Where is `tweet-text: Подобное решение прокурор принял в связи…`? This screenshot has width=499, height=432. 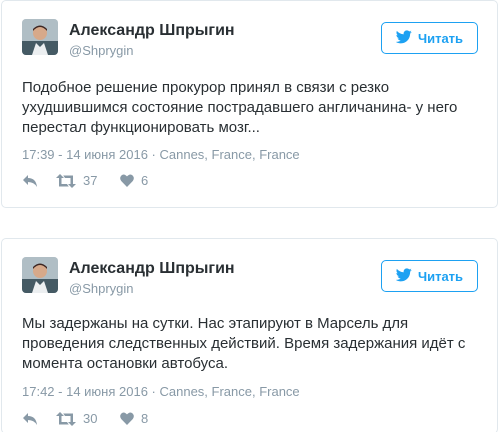 tweet-text: Подобное решение прокурор принял в связи… is located at coordinates (240, 107).